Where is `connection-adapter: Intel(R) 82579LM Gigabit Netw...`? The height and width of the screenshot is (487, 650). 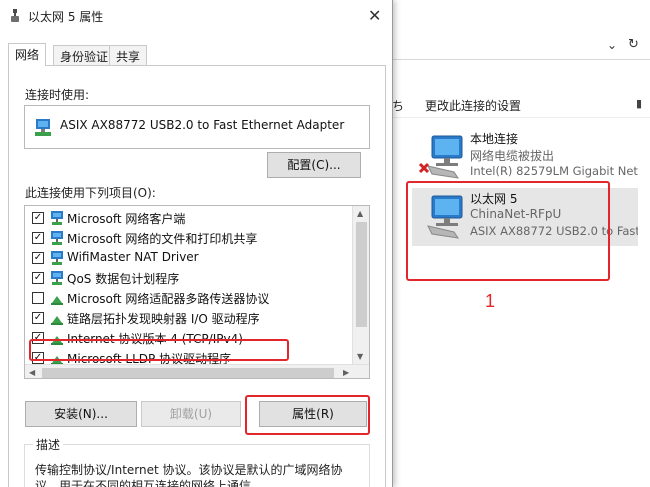 connection-adapter: Intel(R) 82579LM Gigabit Netw... is located at coordinates (554, 171).